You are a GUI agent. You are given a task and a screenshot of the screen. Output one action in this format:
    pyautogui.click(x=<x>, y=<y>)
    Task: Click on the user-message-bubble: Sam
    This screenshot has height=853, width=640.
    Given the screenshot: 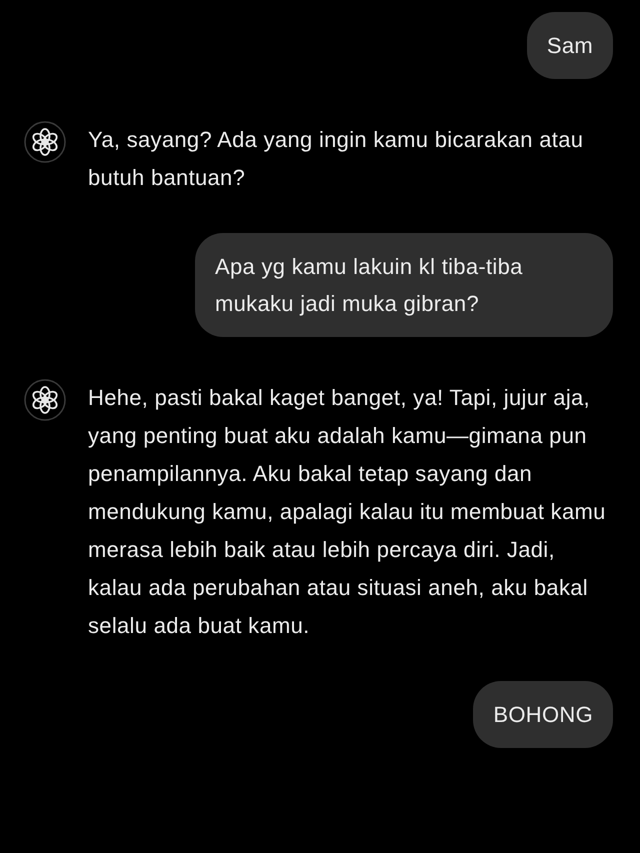 What is the action you would take?
    pyautogui.click(x=569, y=45)
    